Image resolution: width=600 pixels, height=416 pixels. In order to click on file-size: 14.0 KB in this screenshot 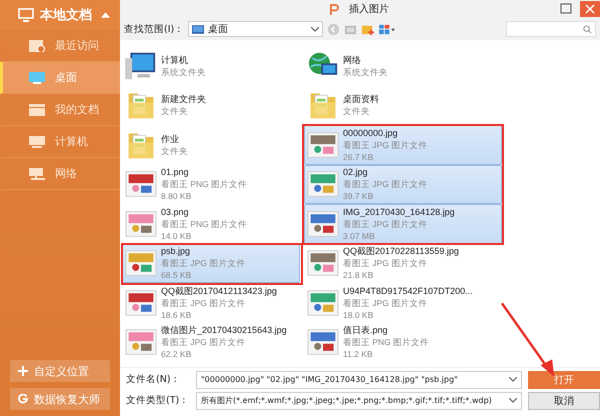, I will do `click(176, 236)`.